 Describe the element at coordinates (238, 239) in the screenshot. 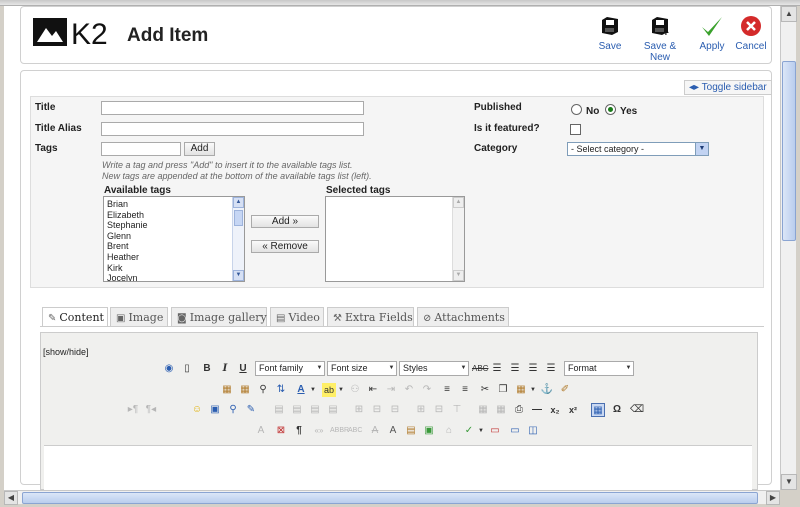

I see `available-tags-scrollbar: ▲ ▼` at that location.